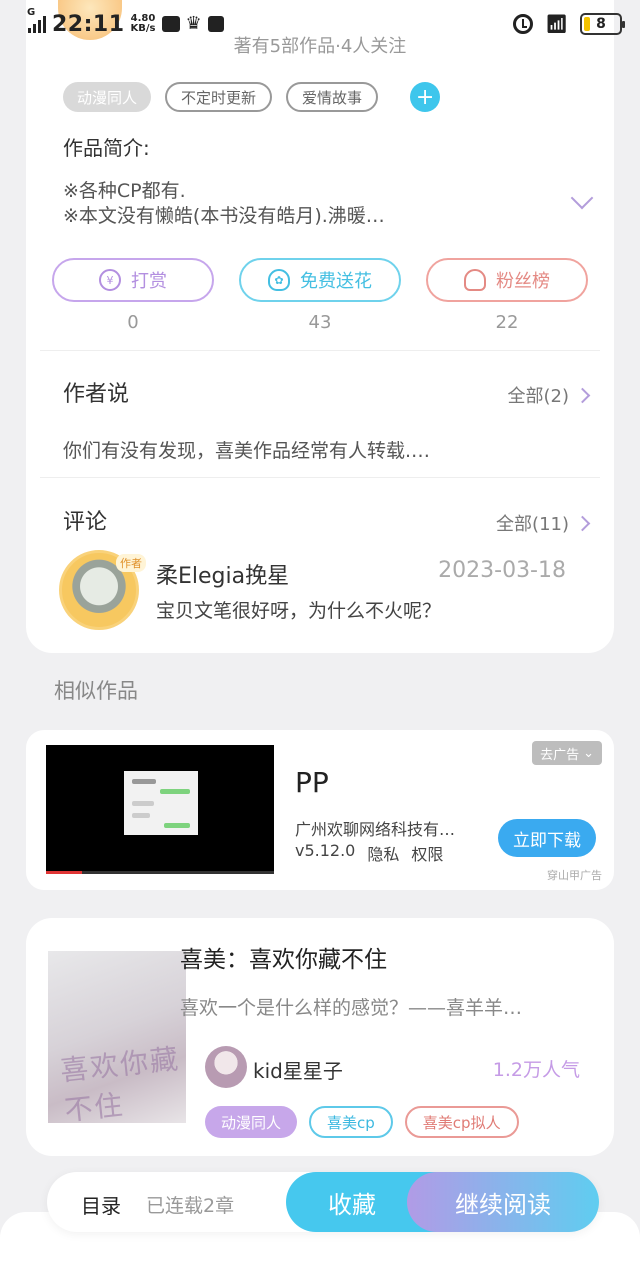 This screenshot has width=640, height=1278. I want to click on ad-download-button: 立即下载, so click(547, 838).